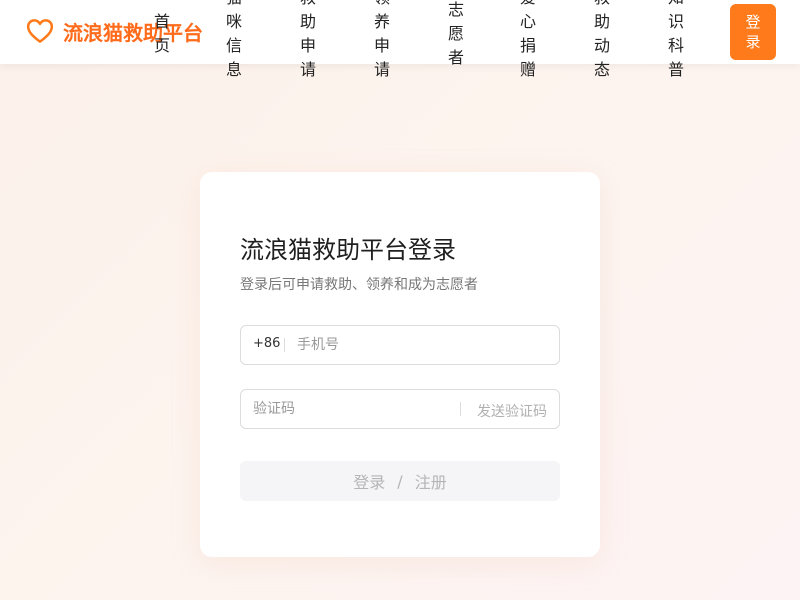  What do you see at coordinates (348, 250) in the screenshot?
I see `login-title: 流浪猫救助平台登录` at bounding box center [348, 250].